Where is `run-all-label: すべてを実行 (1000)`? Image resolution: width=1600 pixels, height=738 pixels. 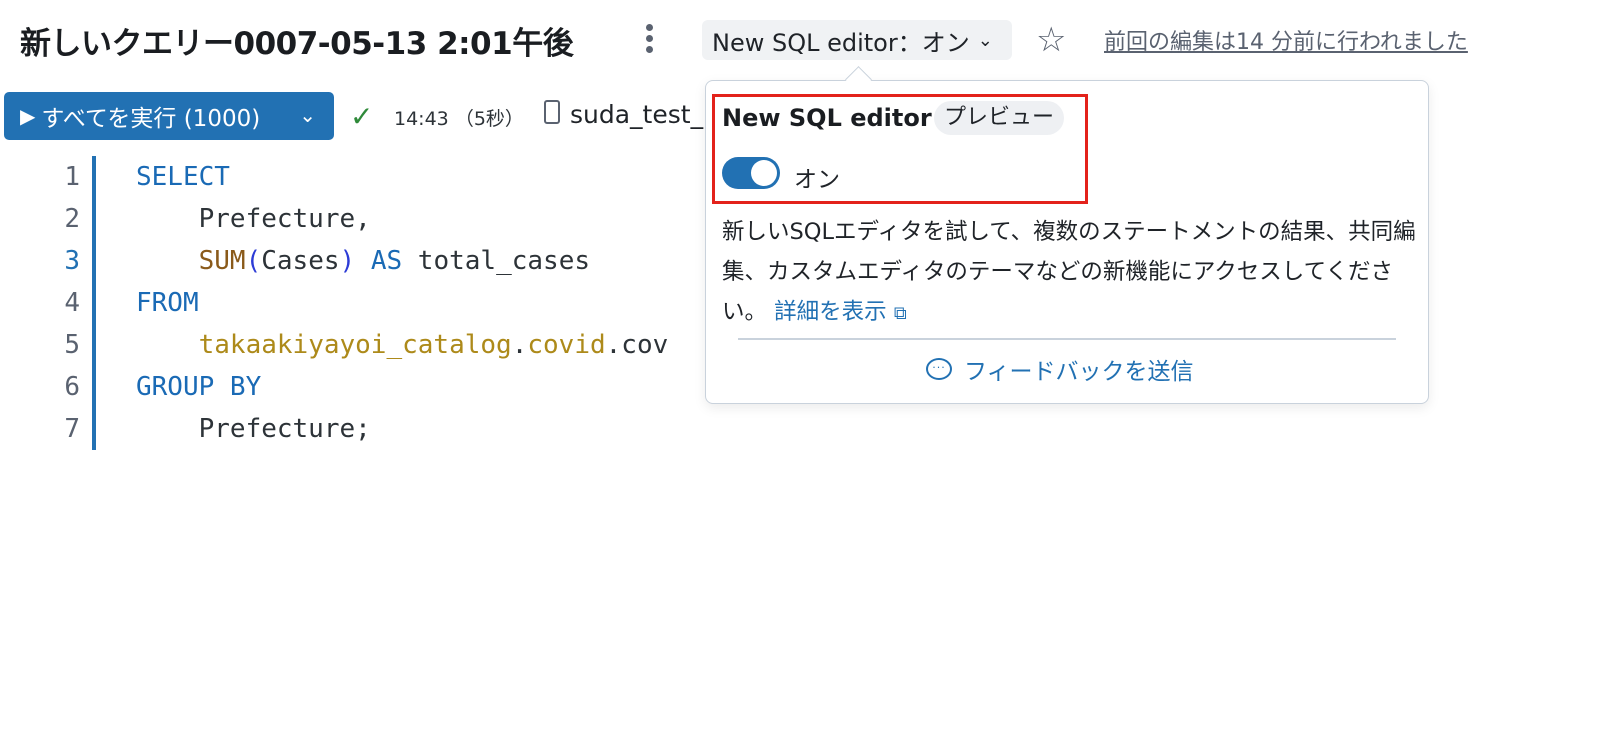 run-all-label: すべてを実行 (1000) is located at coordinates (151, 119).